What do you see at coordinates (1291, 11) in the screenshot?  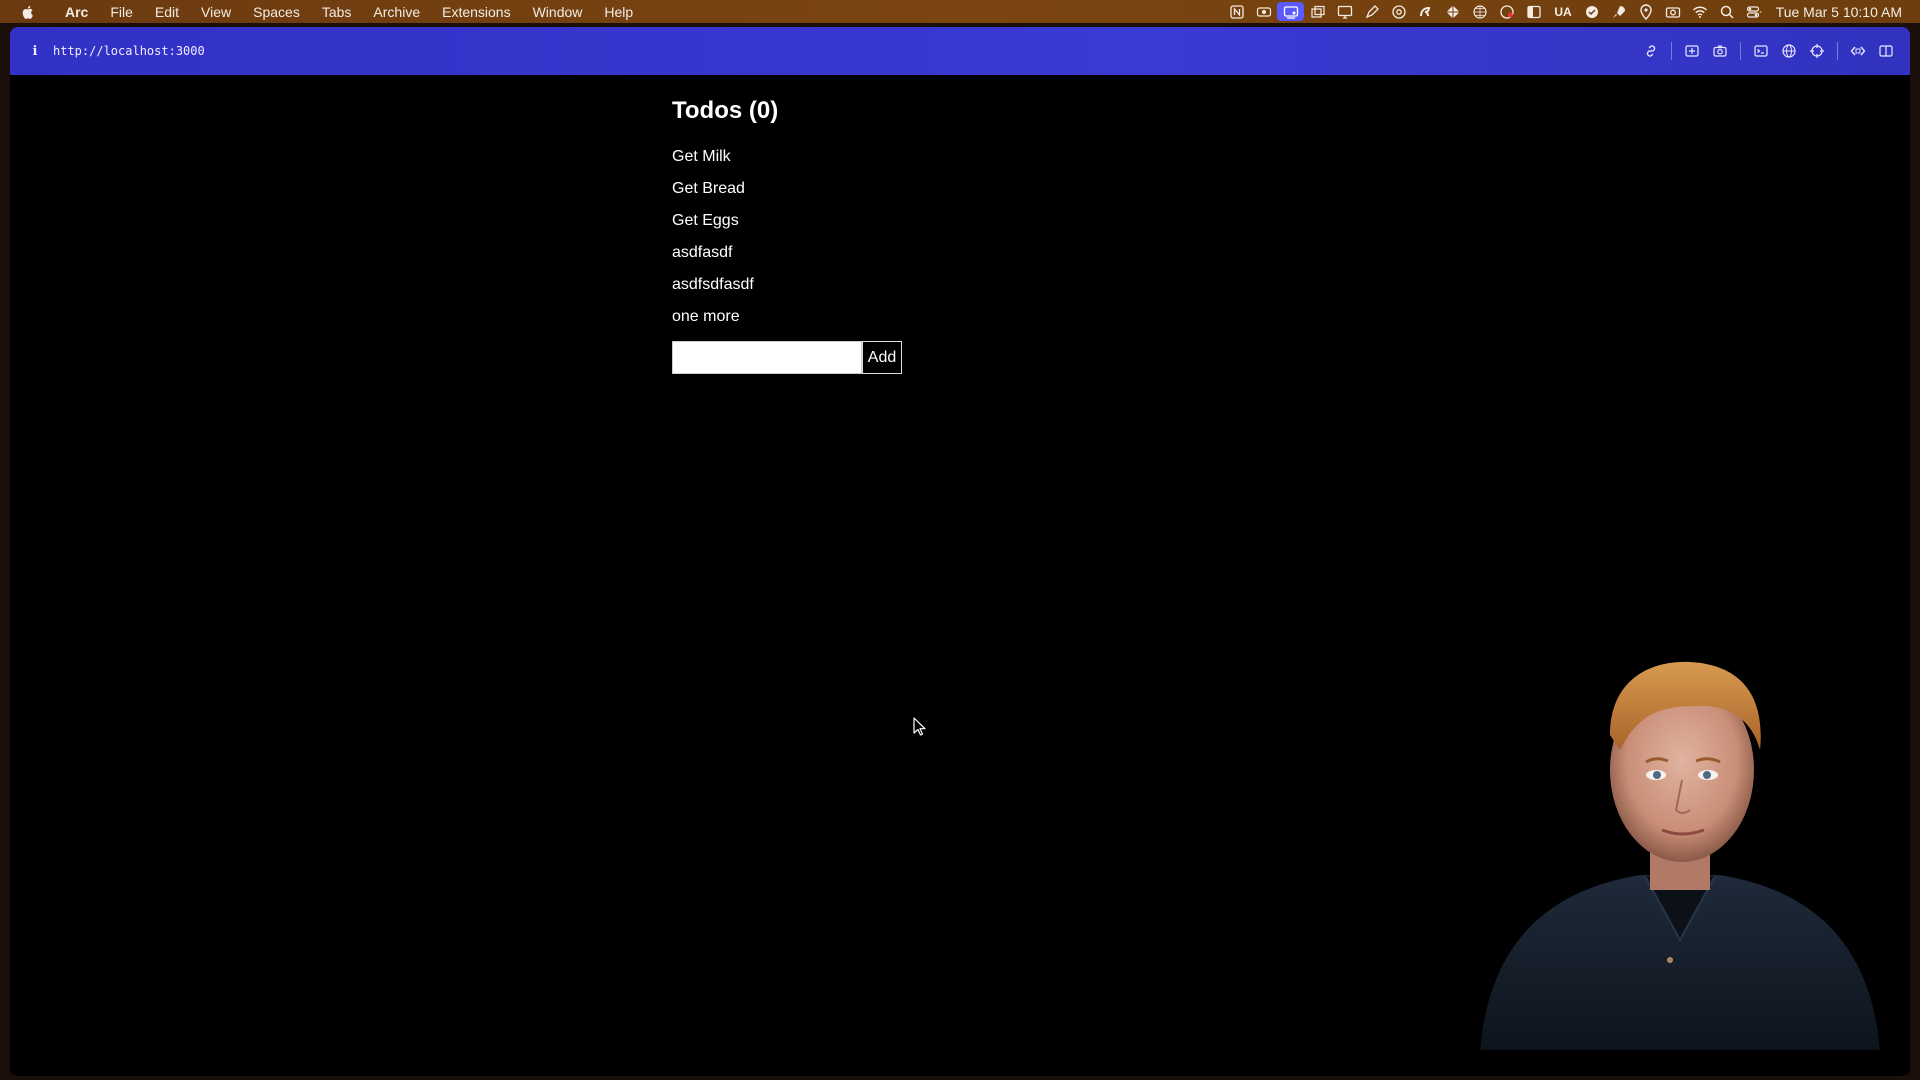 I see `screen-share-icon` at bounding box center [1291, 11].